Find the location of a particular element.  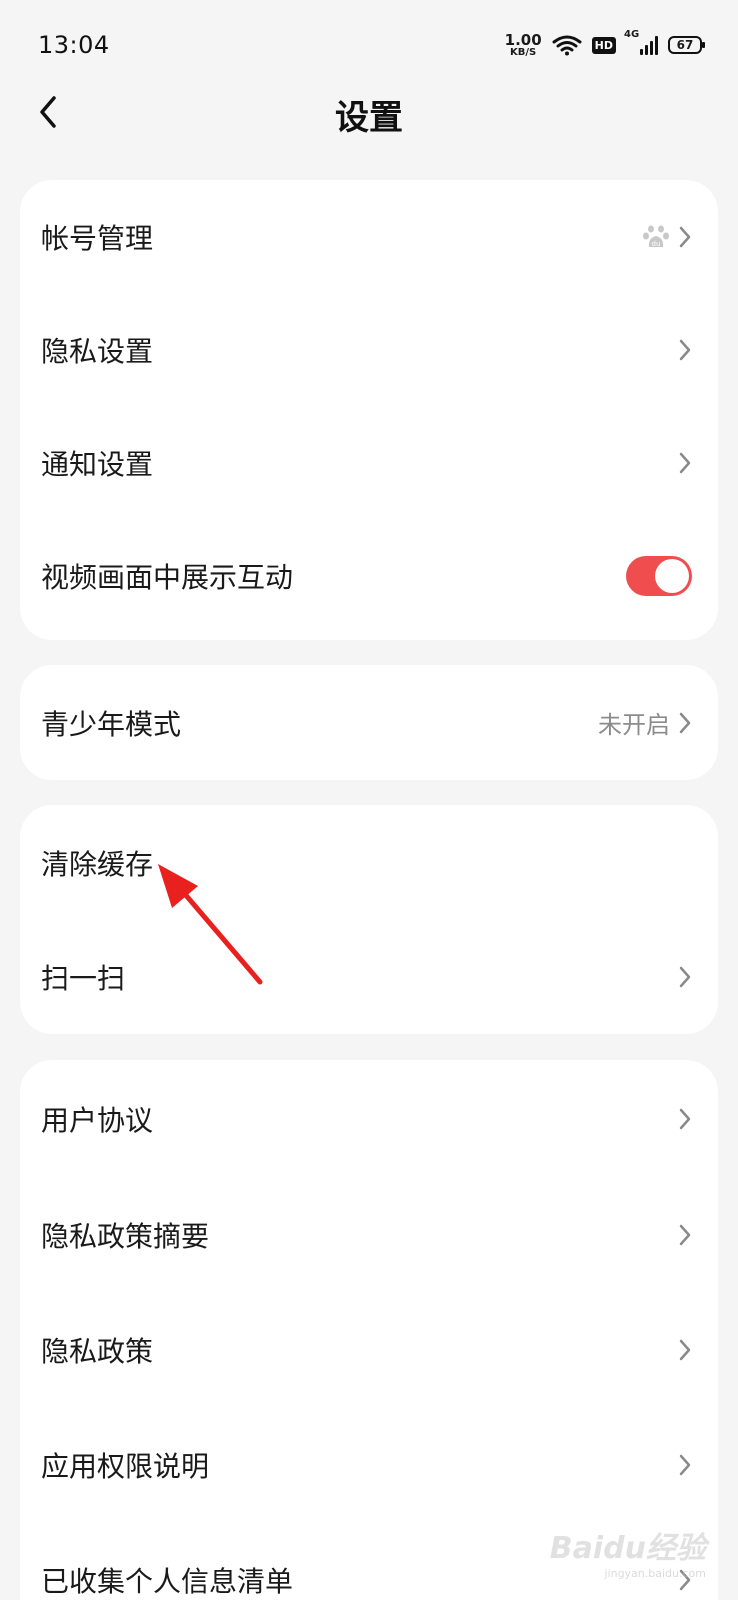

status-icons: 1.00 KB/S HD 4G 67 is located at coordinates (604, 43).